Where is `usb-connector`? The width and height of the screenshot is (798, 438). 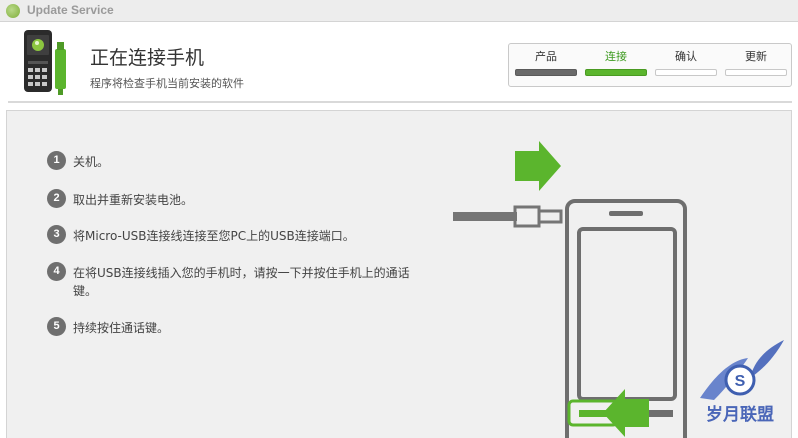 usb-connector is located at coordinates (550, 216).